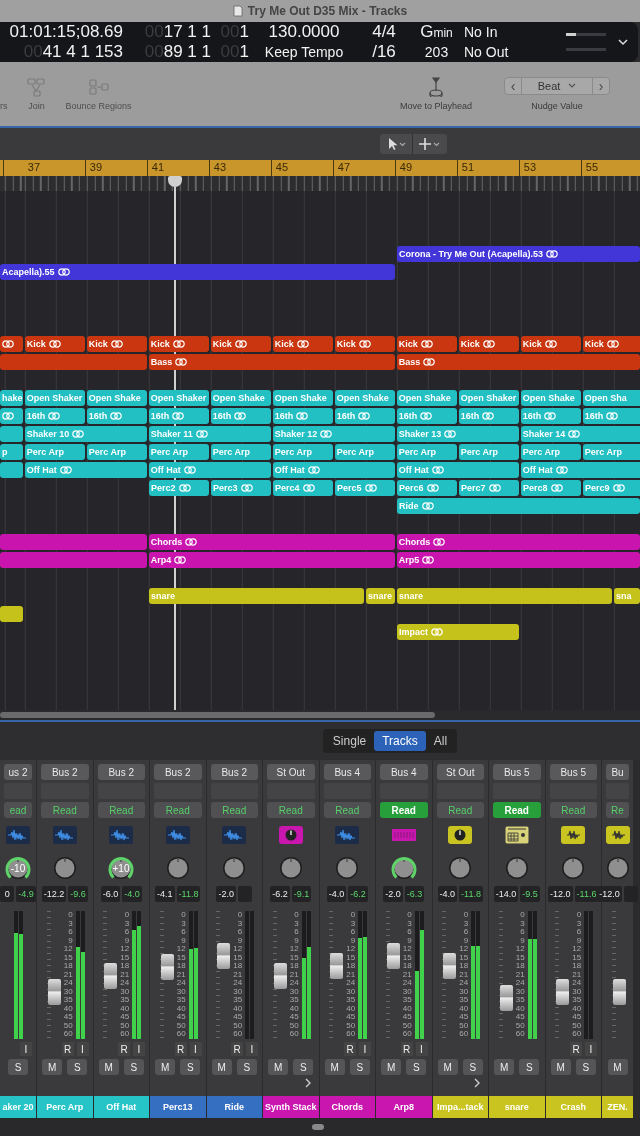 The height and width of the screenshot is (1136, 640). What do you see at coordinates (518, 362) in the screenshot?
I see `region: Bass` at bounding box center [518, 362].